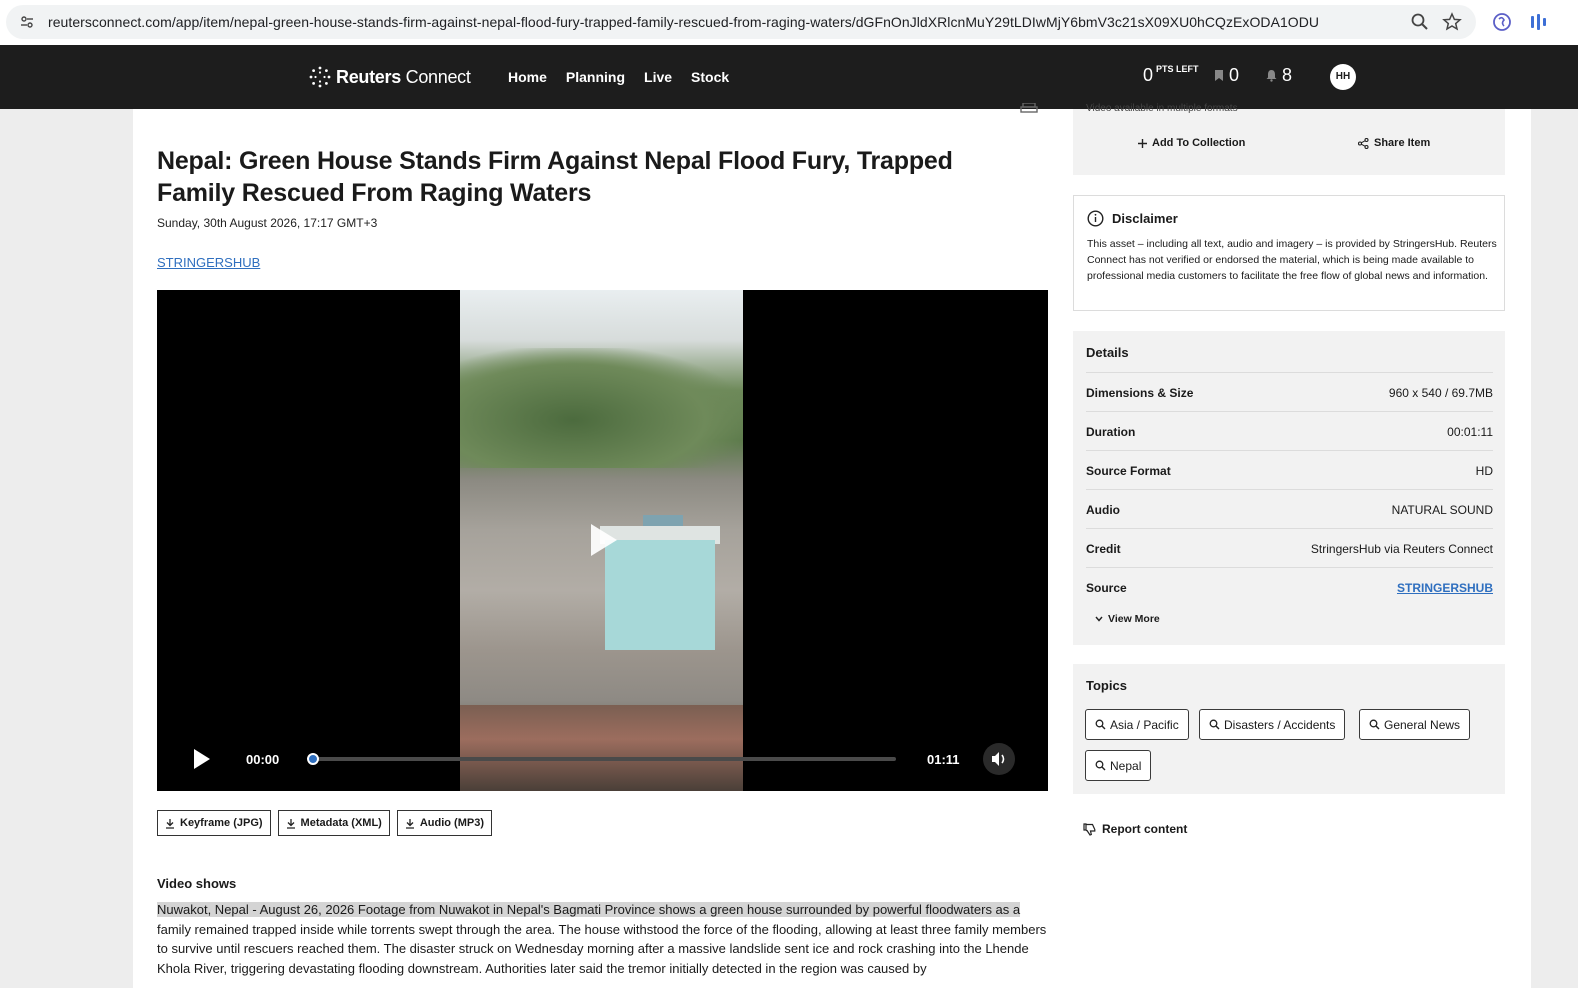 The height and width of the screenshot is (988, 1578). What do you see at coordinates (197, 883) in the screenshot?
I see `video-shows-heading: Video shows` at bounding box center [197, 883].